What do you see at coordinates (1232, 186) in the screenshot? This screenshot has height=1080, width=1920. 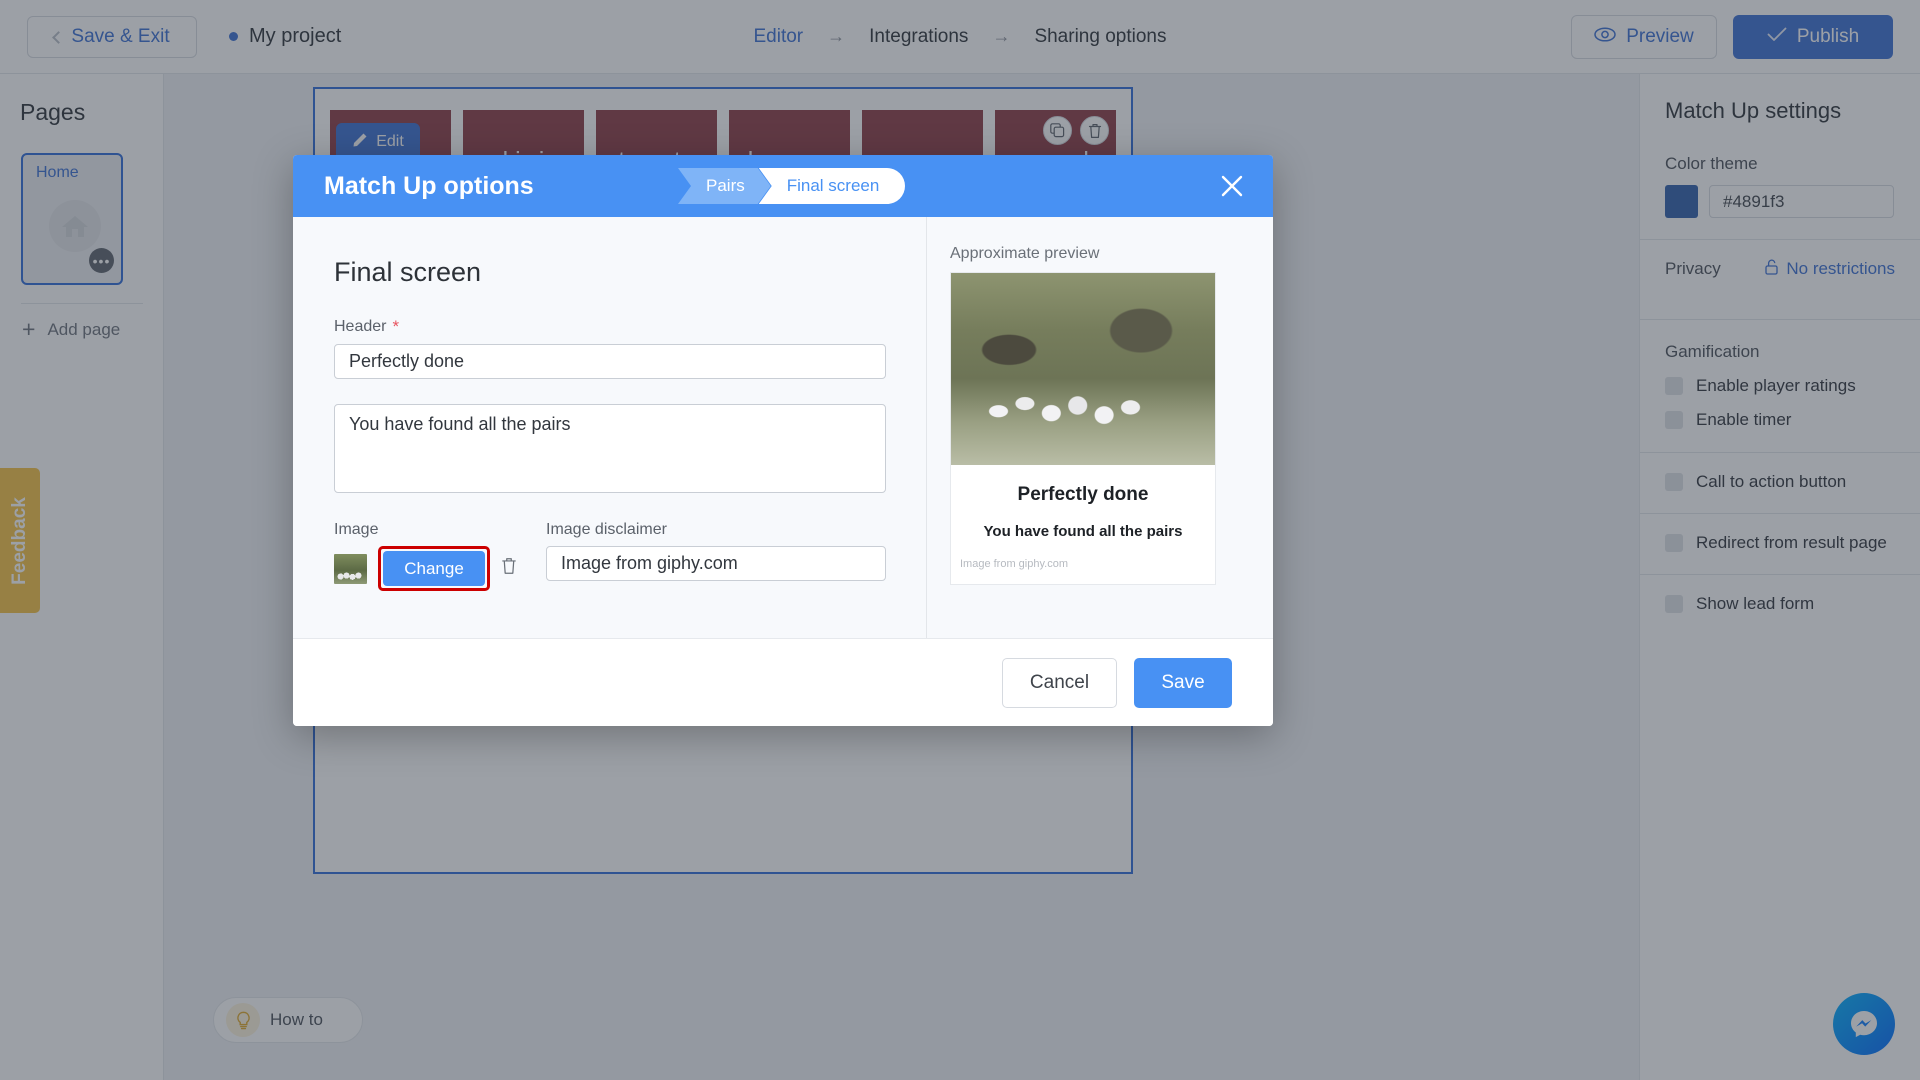 I see `close-icon` at bounding box center [1232, 186].